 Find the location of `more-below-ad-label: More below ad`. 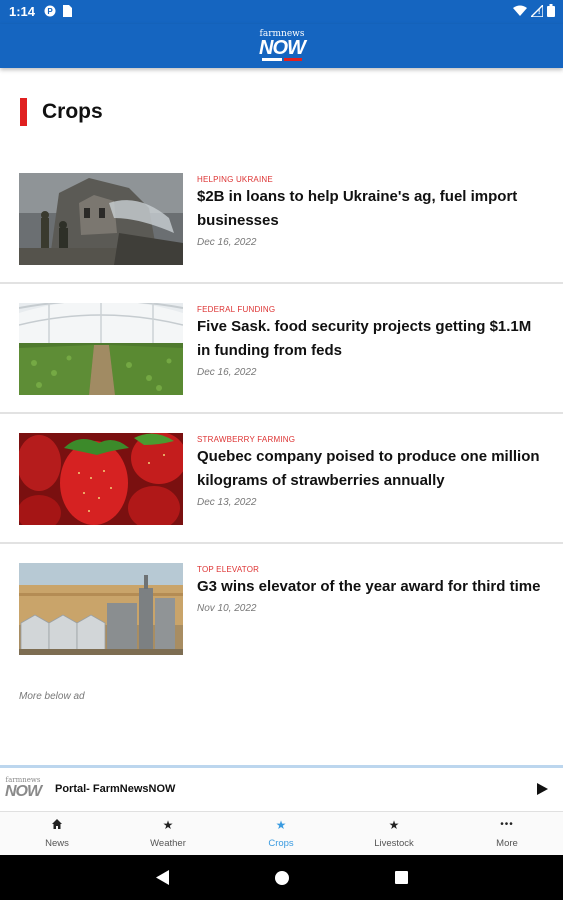

more-below-ad-label: More below ad is located at coordinates (52, 696).